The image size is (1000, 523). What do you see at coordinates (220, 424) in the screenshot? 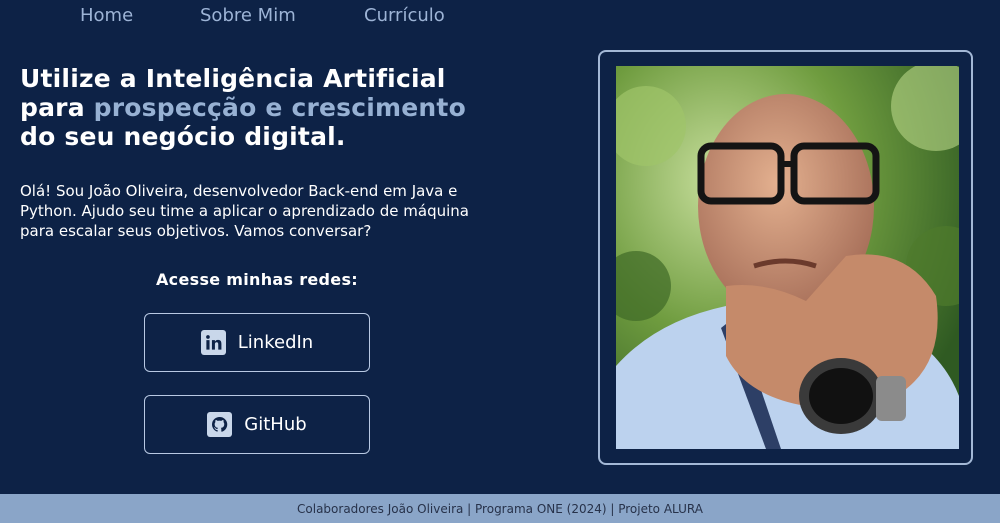
I see `github-icon` at bounding box center [220, 424].